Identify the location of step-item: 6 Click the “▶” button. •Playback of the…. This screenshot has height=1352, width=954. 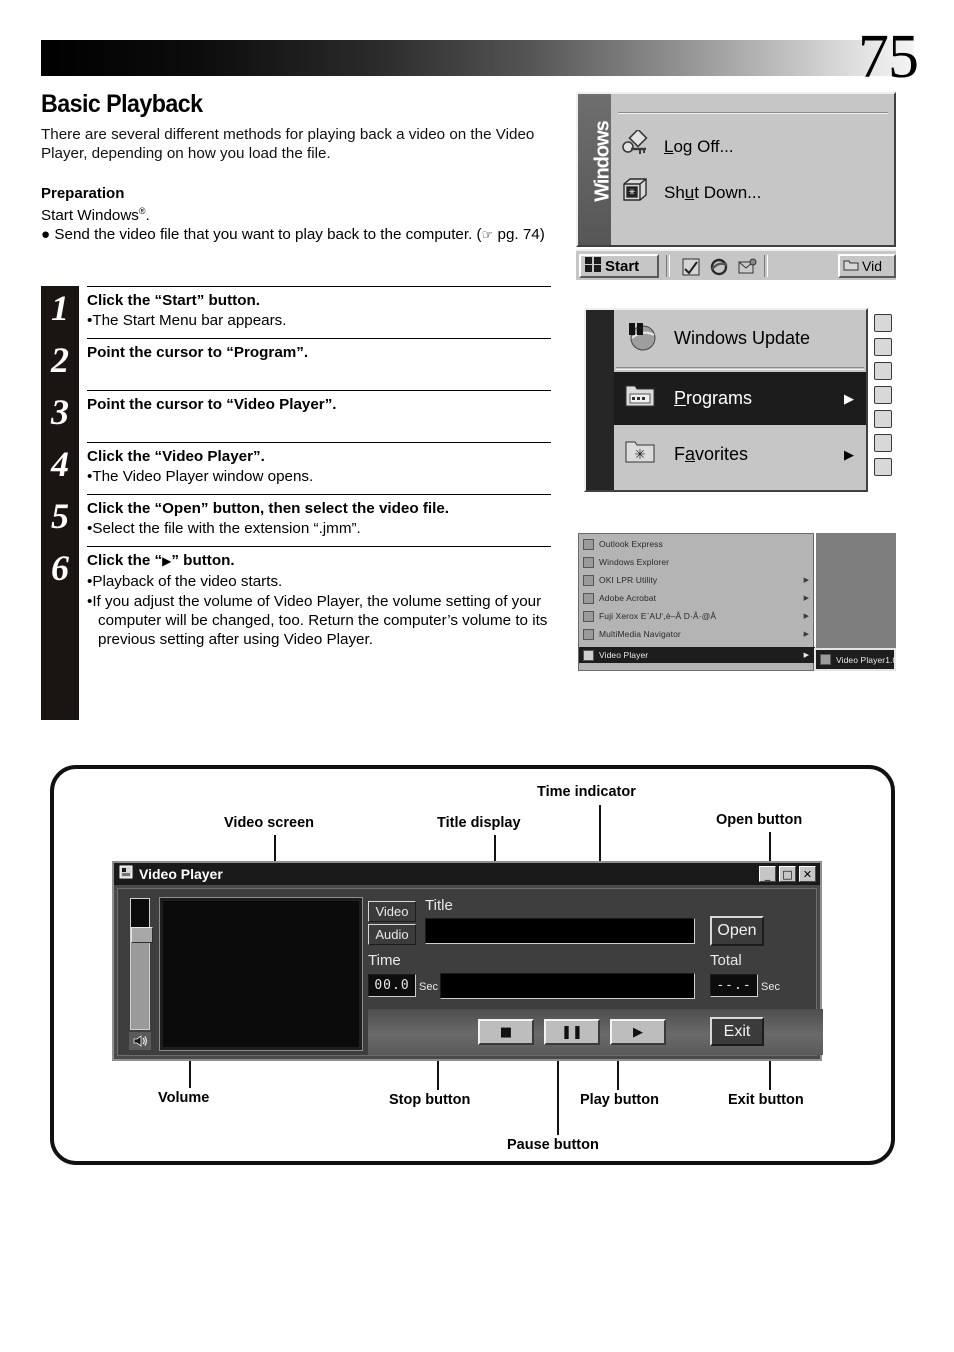
(296, 601).